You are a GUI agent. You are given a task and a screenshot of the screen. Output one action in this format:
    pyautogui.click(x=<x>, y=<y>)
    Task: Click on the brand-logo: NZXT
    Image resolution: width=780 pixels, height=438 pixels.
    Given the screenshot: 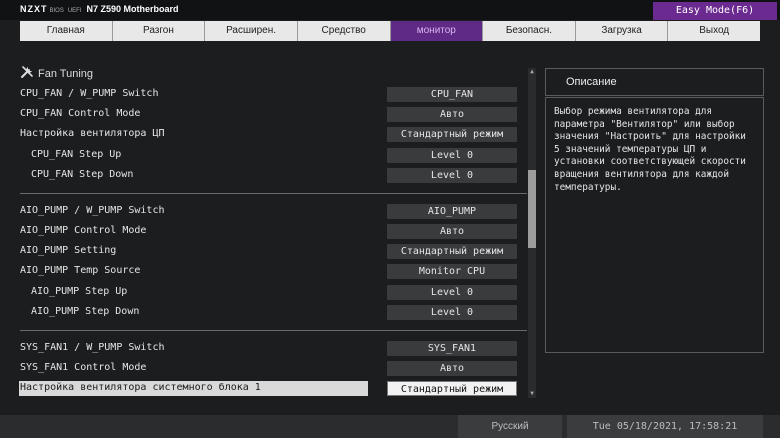 What is the action you would take?
    pyautogui.click(x=34, y=9)
    